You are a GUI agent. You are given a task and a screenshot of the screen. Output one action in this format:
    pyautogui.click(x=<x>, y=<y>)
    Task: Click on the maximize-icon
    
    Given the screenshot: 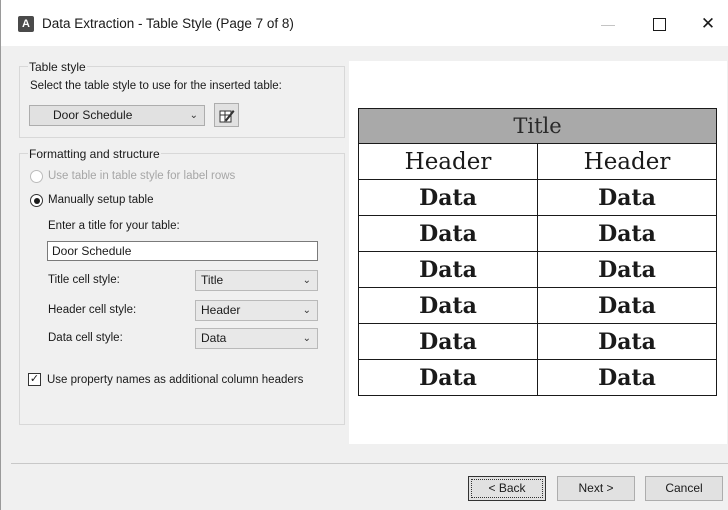 What is the action you would take?
    pyautogui.click(x=659, y=25)
    